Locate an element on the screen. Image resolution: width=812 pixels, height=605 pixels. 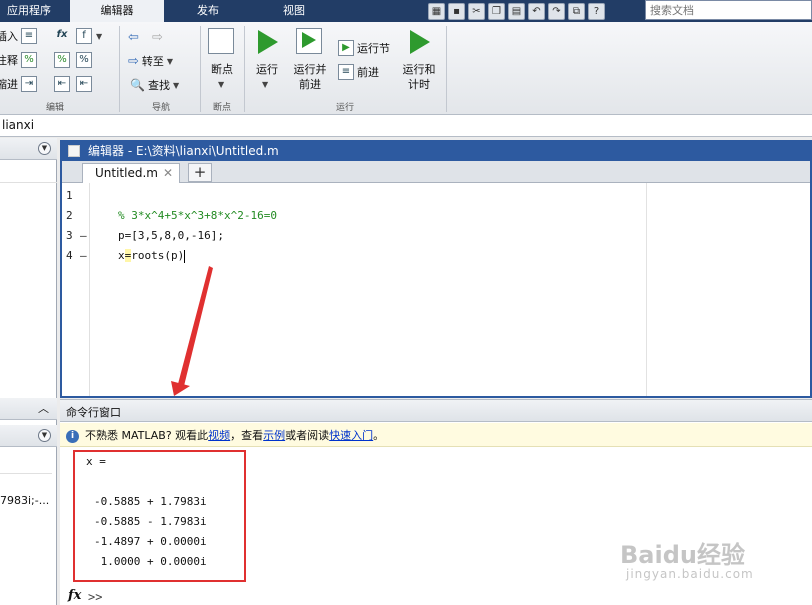
run-advance-button: 运行并 前进 is located at coordinates (310, 77).